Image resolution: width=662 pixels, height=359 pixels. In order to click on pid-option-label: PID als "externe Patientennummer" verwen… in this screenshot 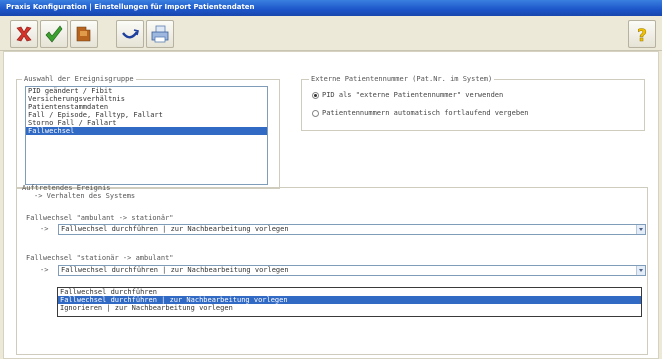, I will do `click(412, 95)`.